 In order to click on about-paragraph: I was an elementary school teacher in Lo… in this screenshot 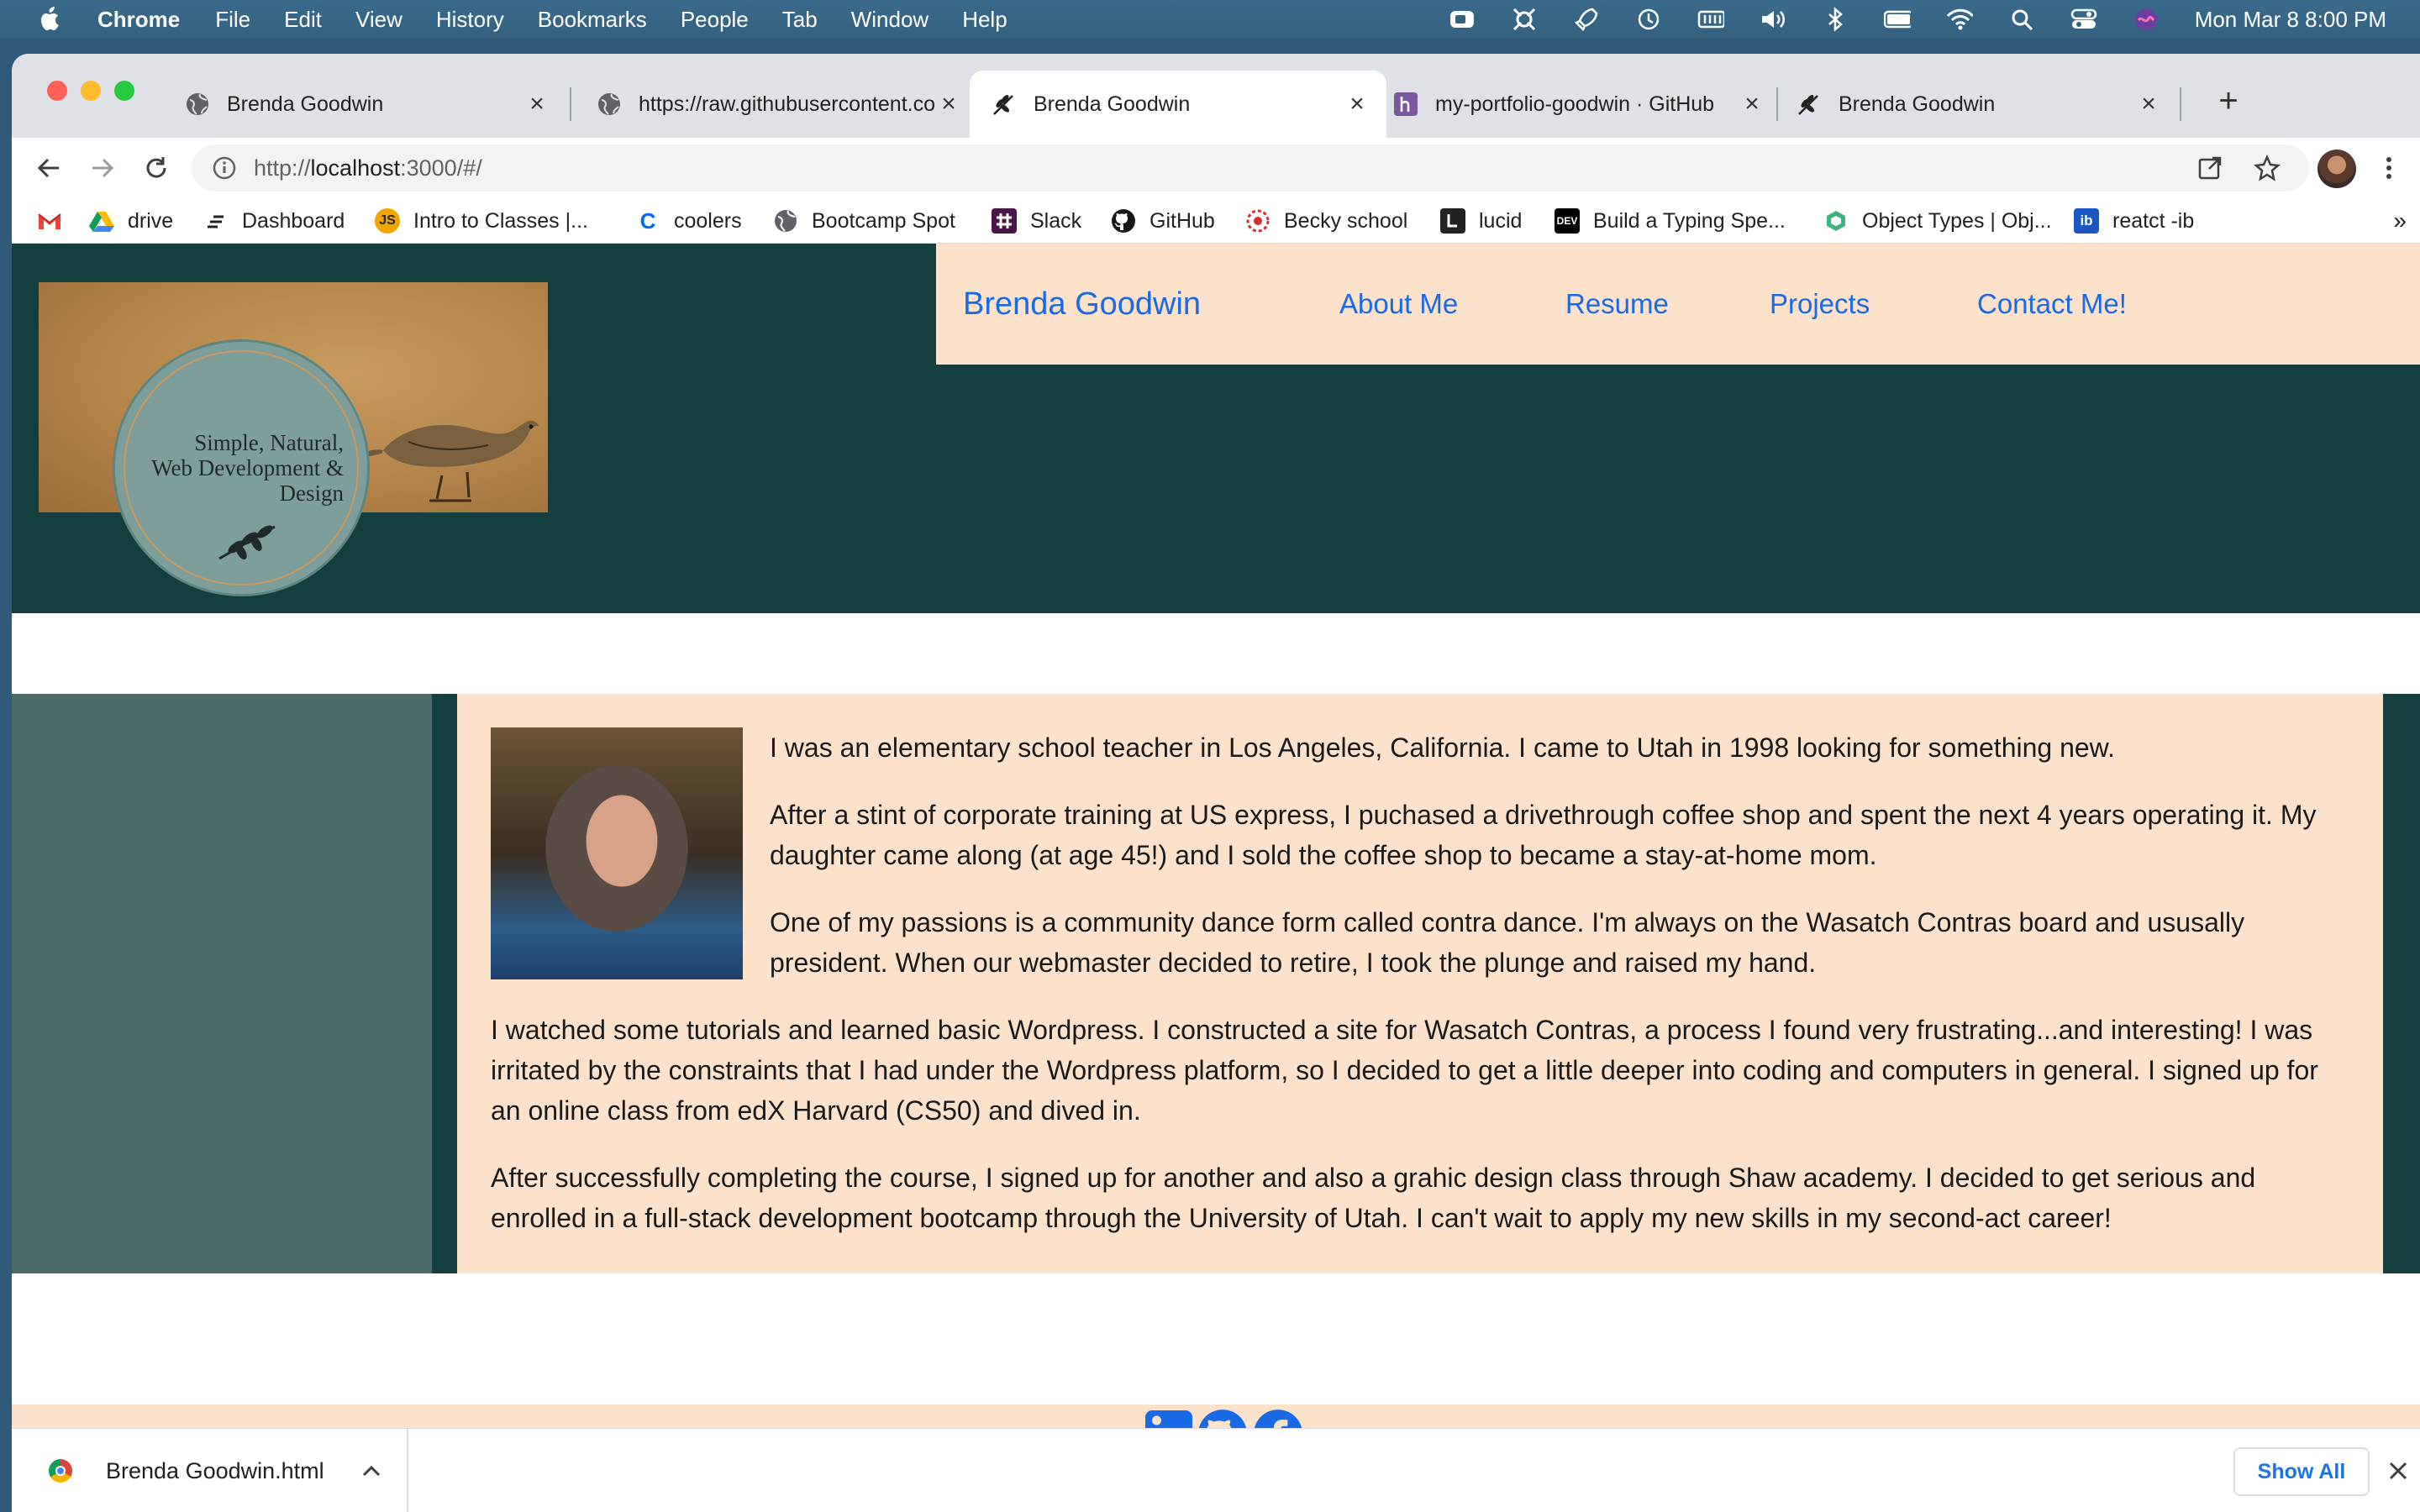, I will do `click(1442, 747)`.